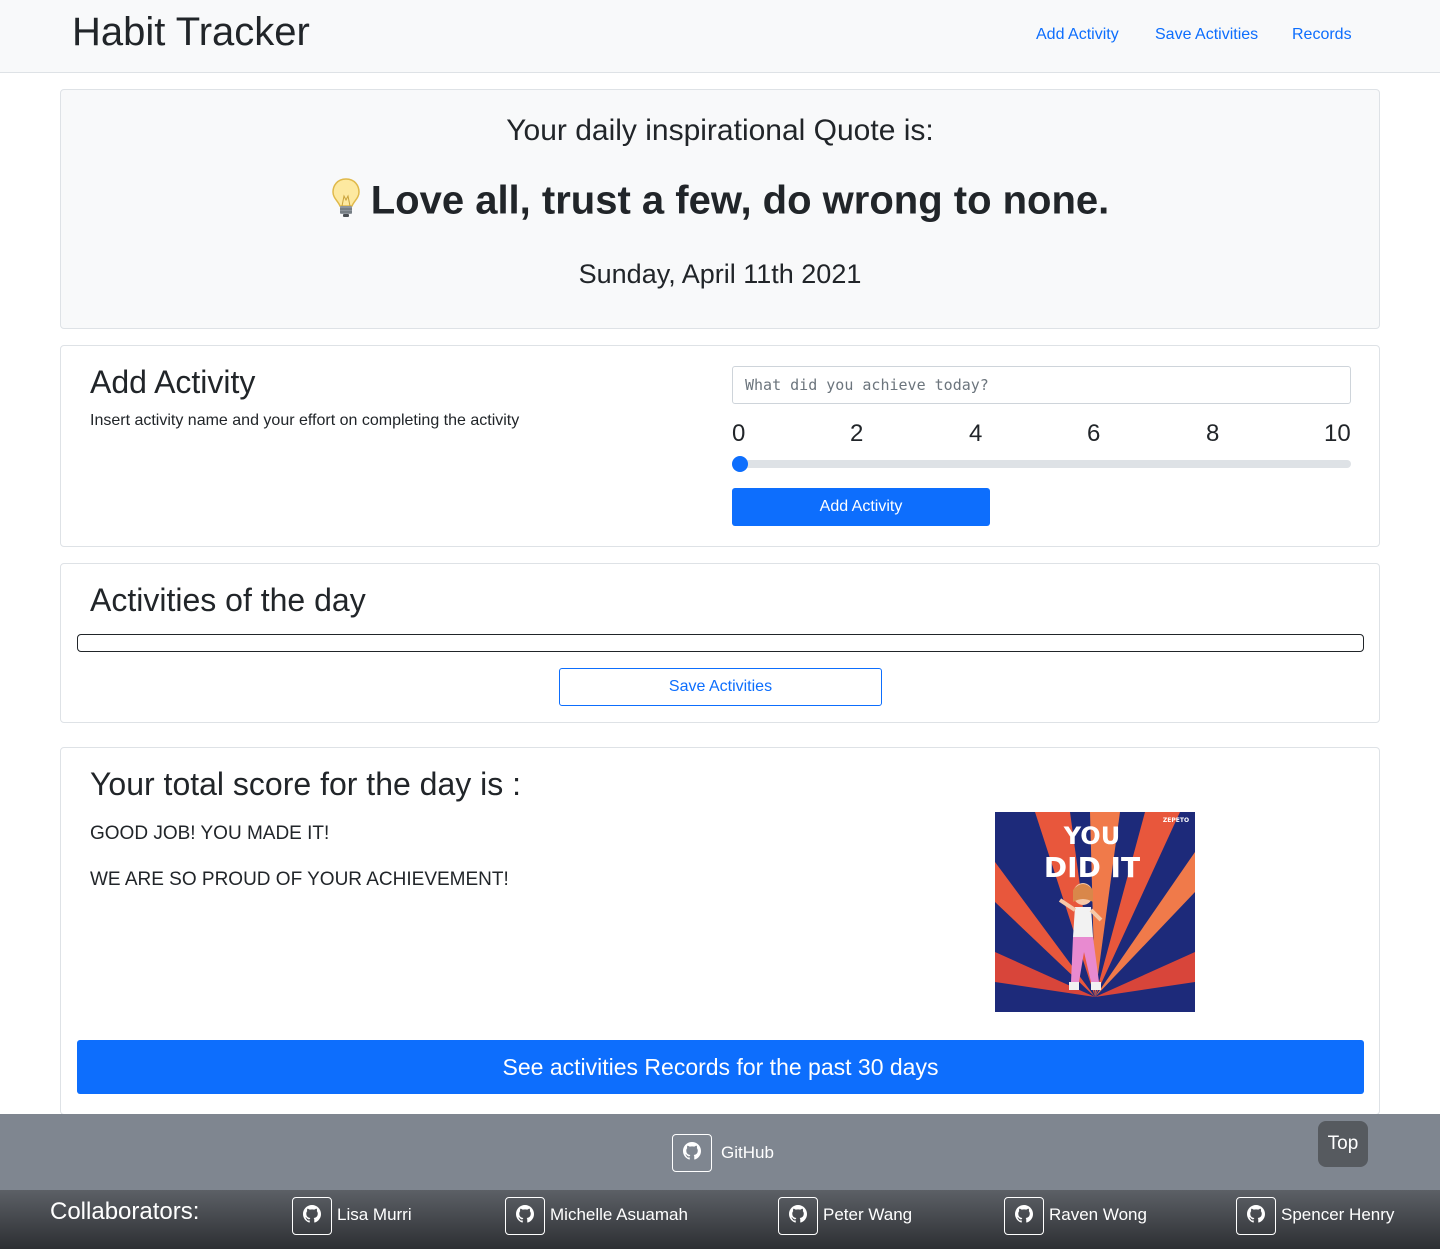 Image resolution: width=1440 pixels, height=1249 pixels. I want to click on activities-card: Activities of the day Save Activities, so click(720, 643).